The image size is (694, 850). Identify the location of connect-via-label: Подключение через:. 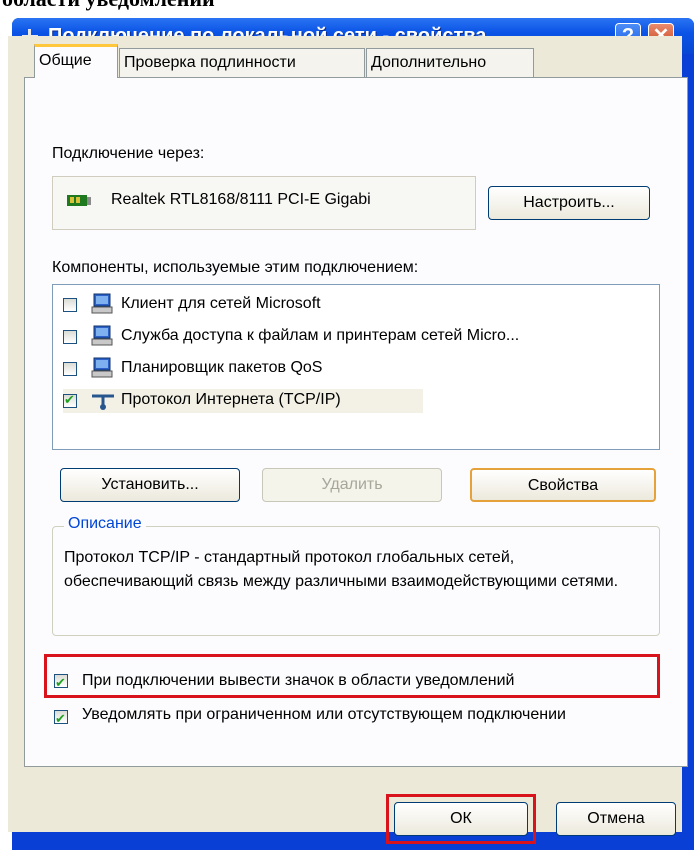
(128, 153).